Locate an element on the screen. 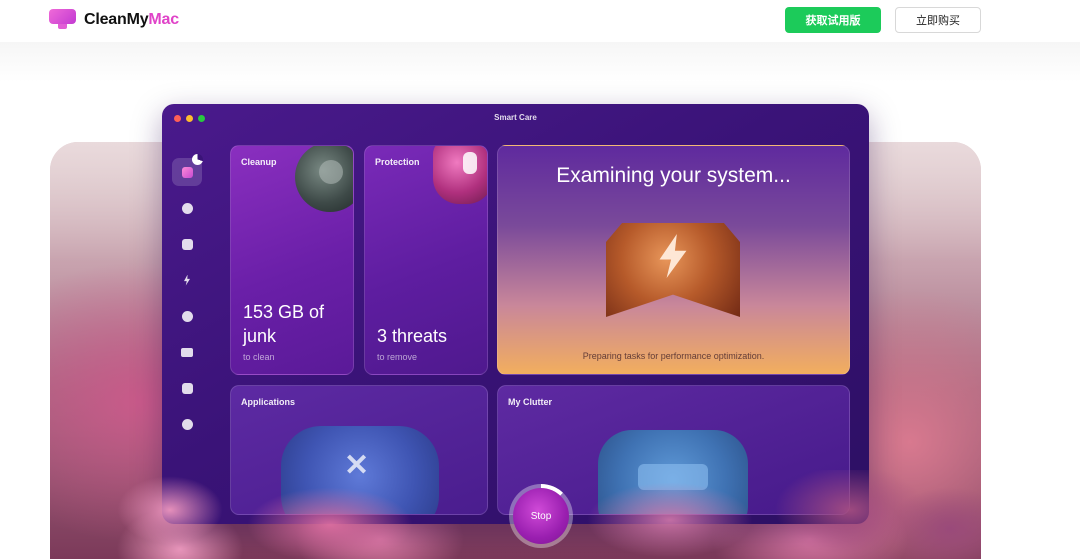 The image size is (1080, 559). my-clutter-icon is located at coordinates (187, 352).